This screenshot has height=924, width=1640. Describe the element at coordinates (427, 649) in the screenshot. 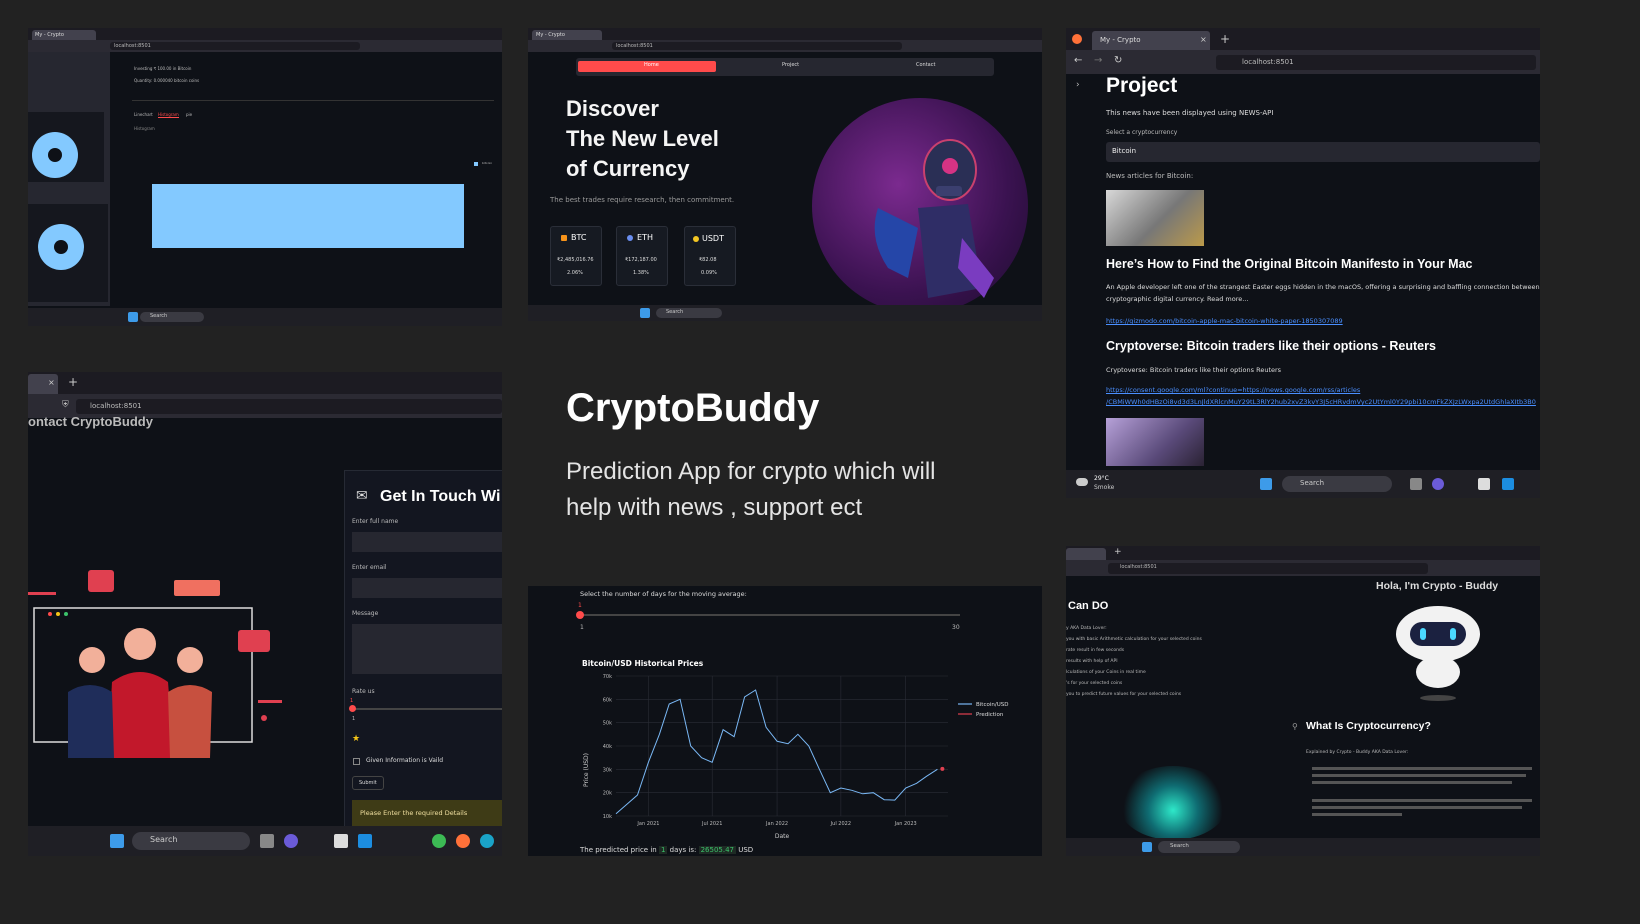

I see `message-textarea` at that location.